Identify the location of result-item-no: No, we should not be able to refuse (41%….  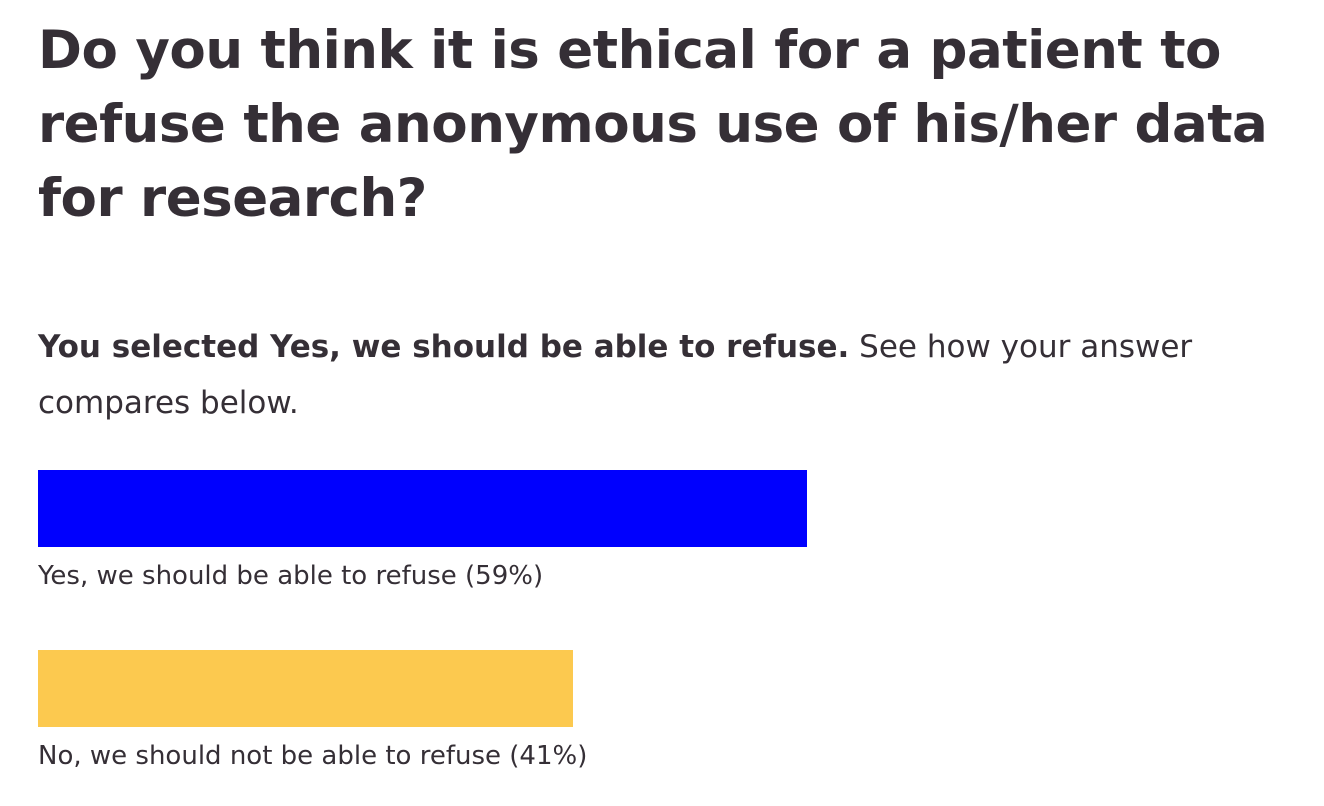
(668, 711).